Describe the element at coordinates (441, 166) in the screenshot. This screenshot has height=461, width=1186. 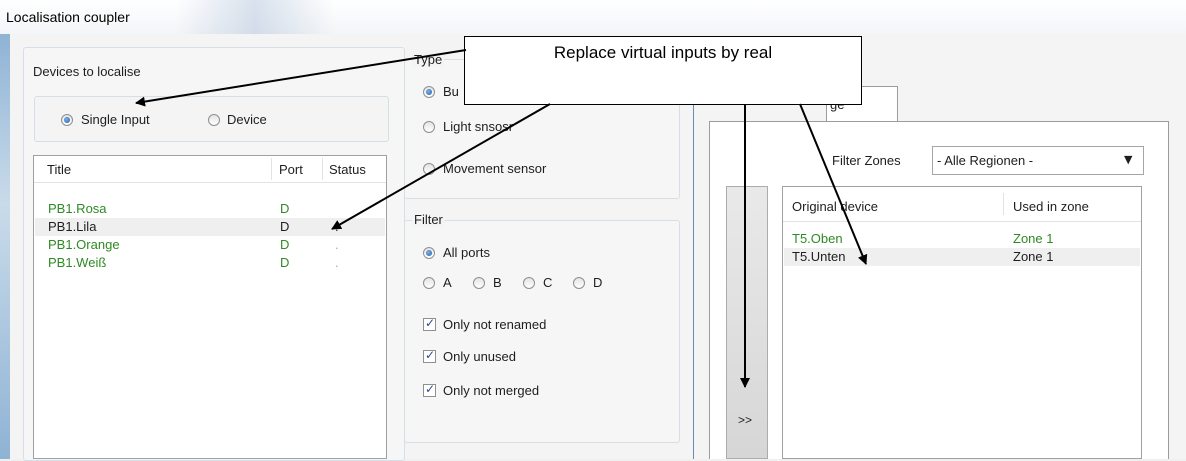
I see `arrow-to-device-row` at that location.